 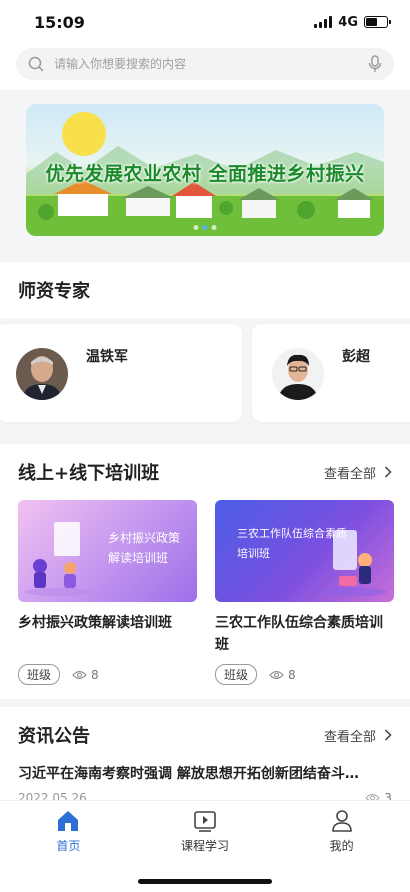 What do you see at coordinates (299, 634) in the screenshot?
I see `course-title: 三农工作队伍综合素质培训班` at bounding box center [299, 634].